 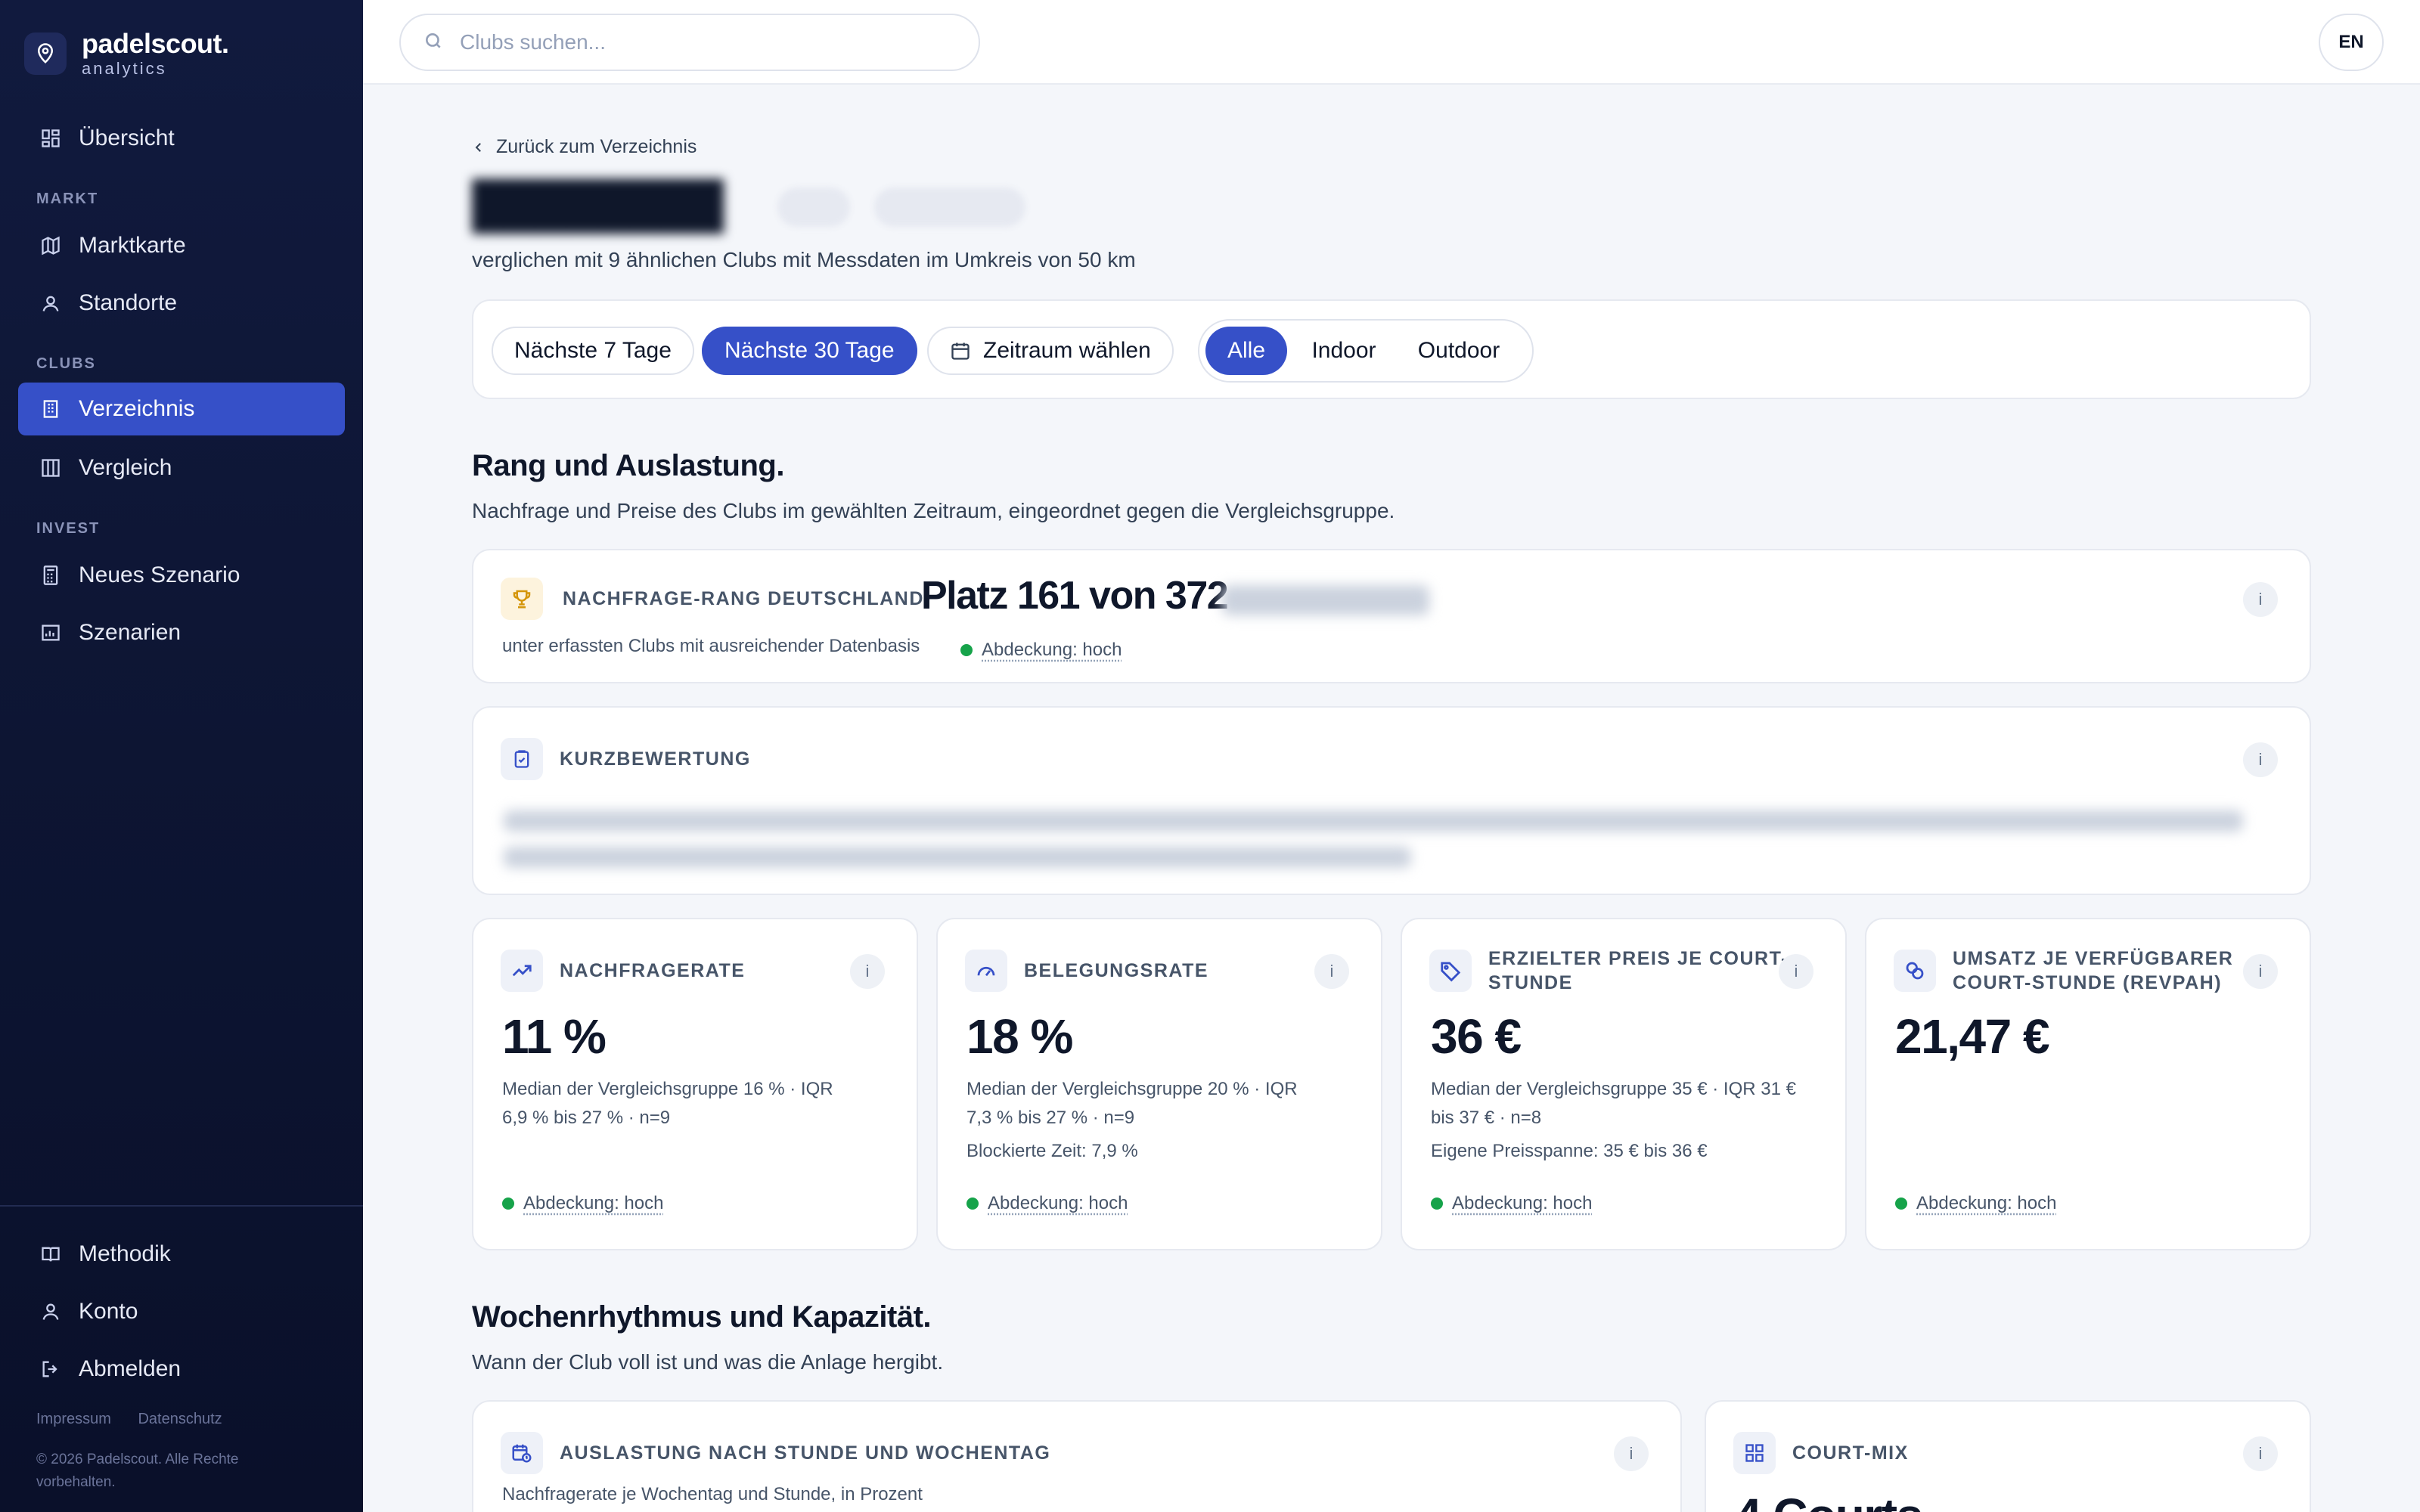 I want to click on columns-icon, so click(x=51, y=468).